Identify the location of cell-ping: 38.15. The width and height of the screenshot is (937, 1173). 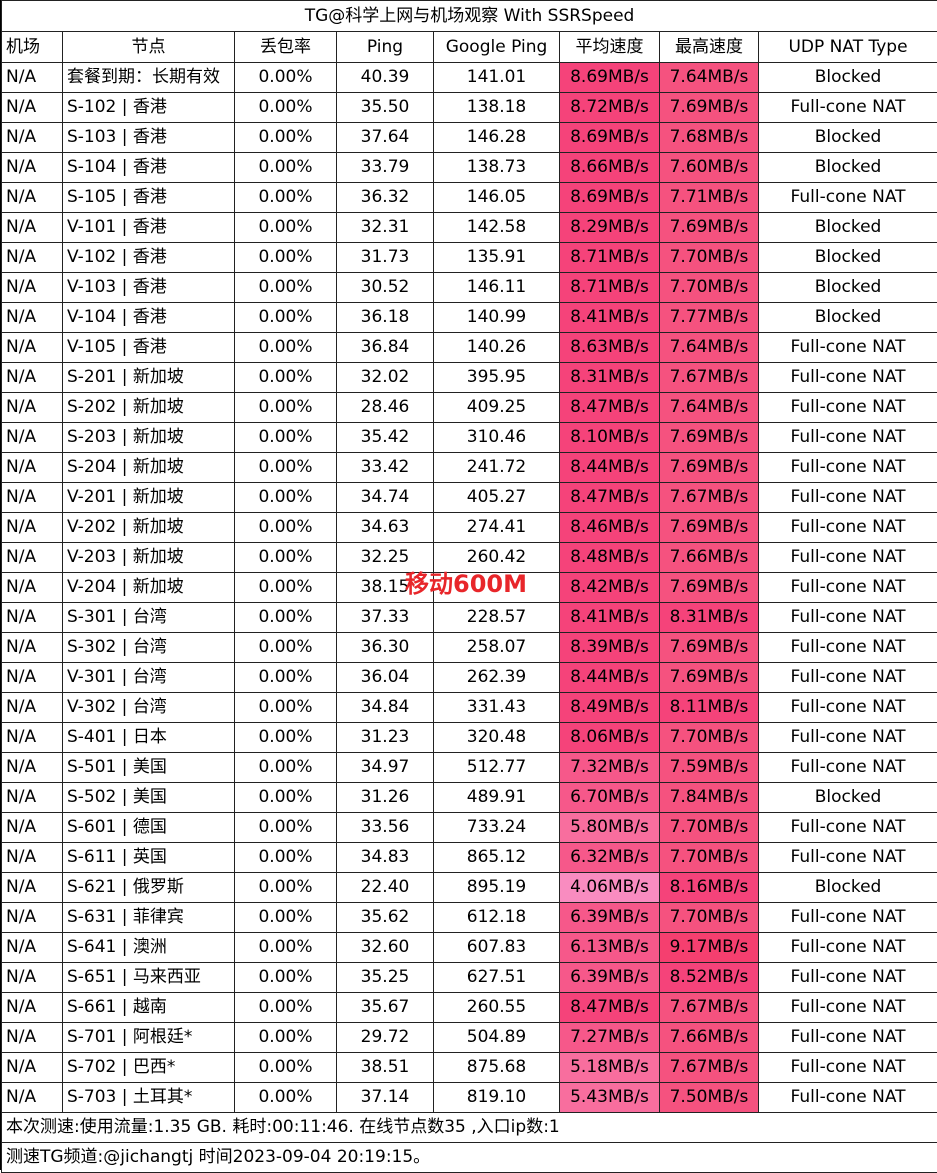
(385, 588).